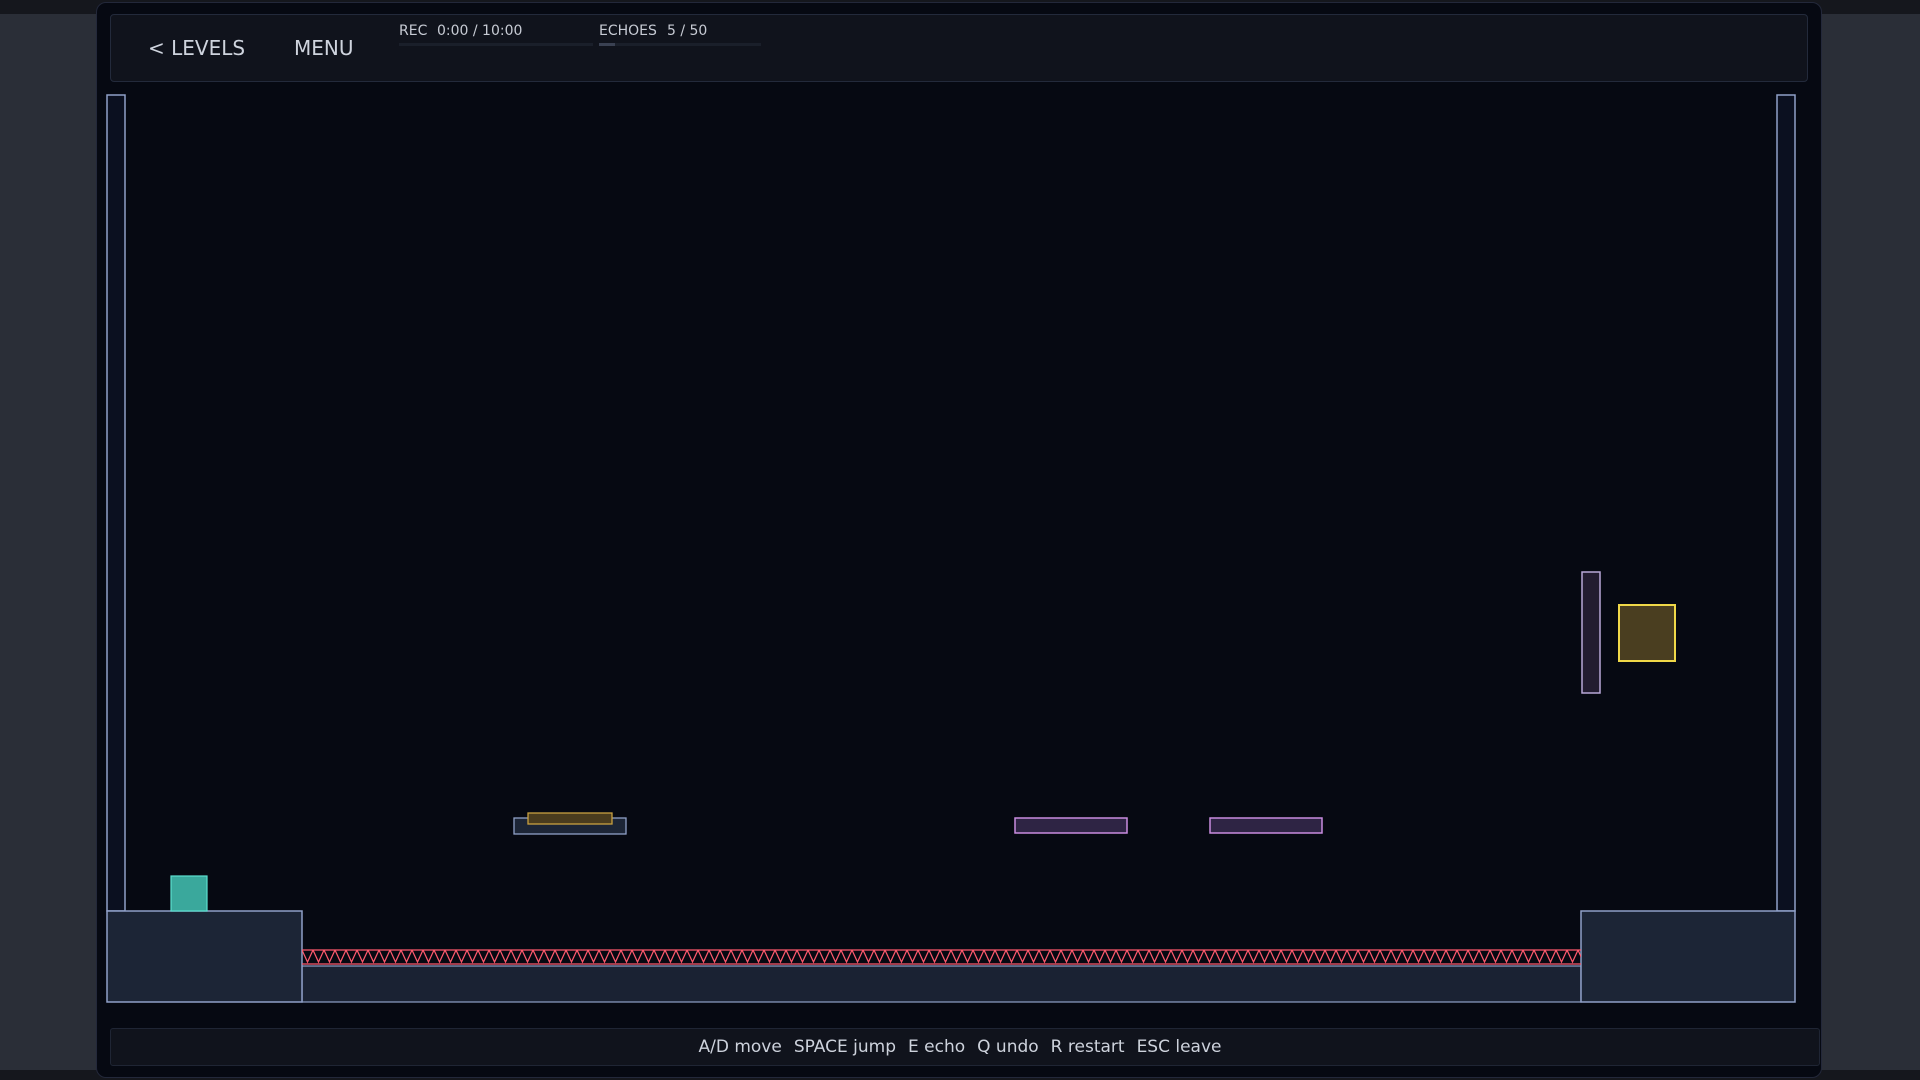  Describe the element at coordinates (1786, 503) in the screenshot. I see `right-wall` at that location.